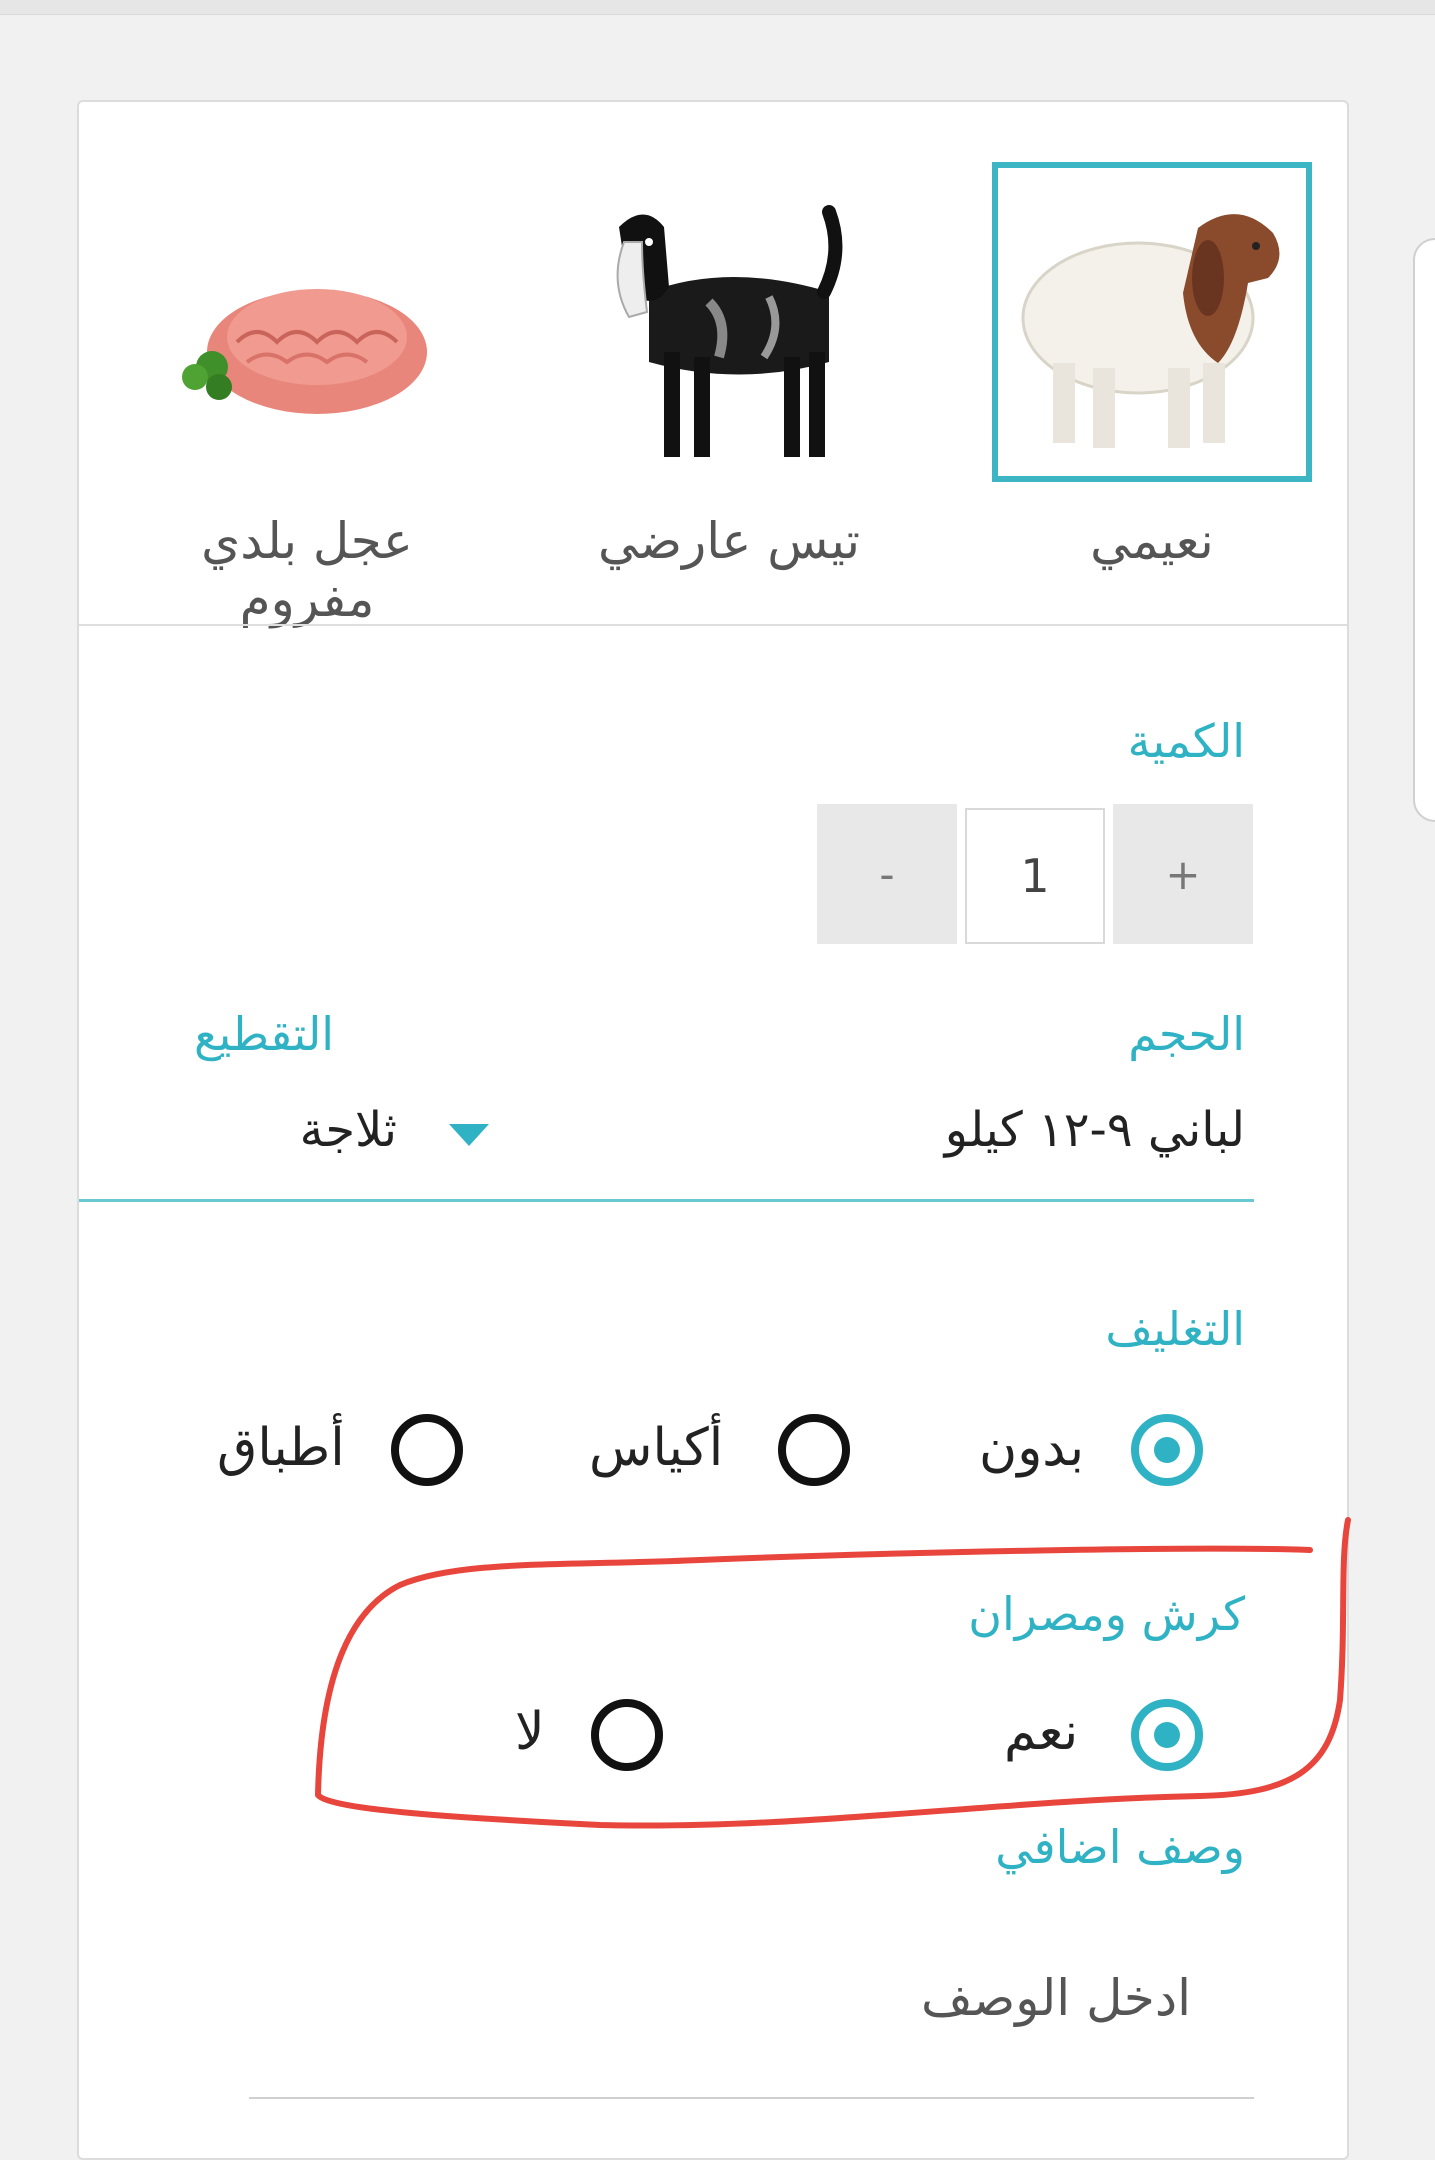  What do you see at coordinates (264, 1034) in the screenshot?
I see `cutting-label: التقطيع` at bounding box center [264, 1034].